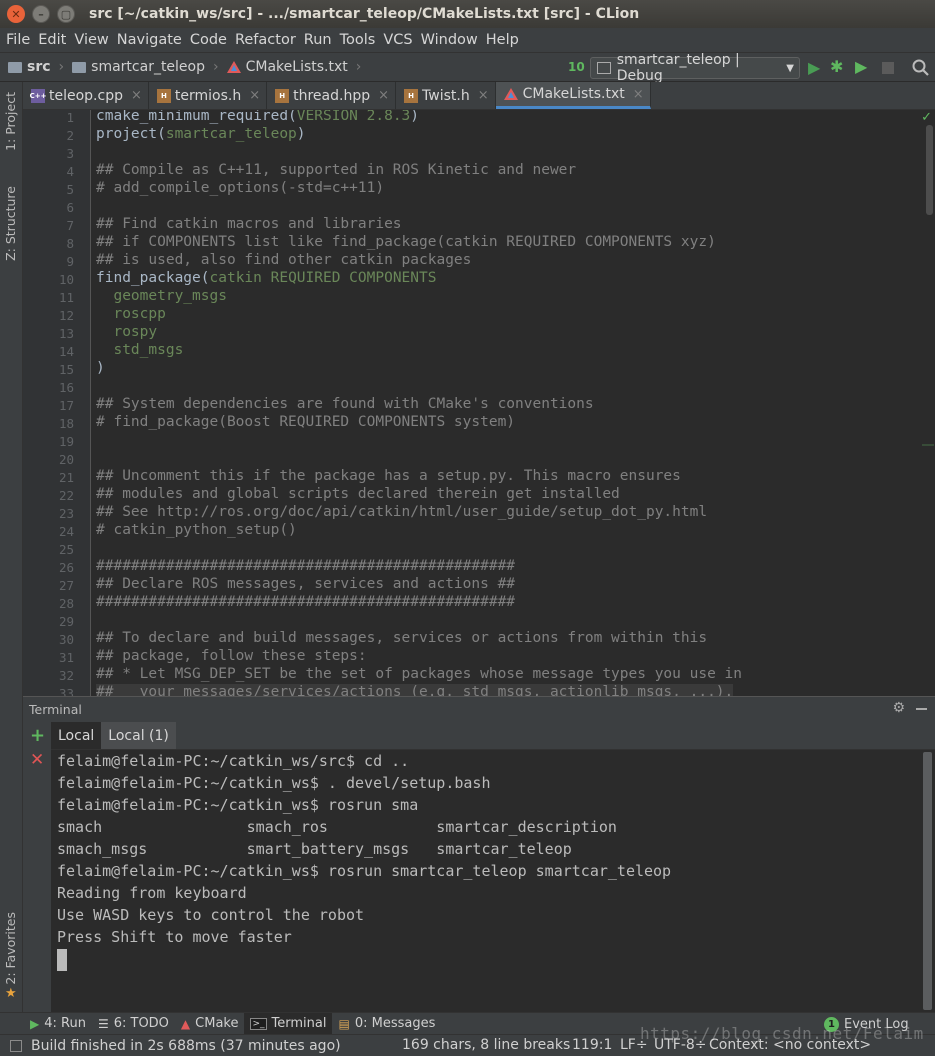  I want to click on line-number: 18, so click(66, 423).